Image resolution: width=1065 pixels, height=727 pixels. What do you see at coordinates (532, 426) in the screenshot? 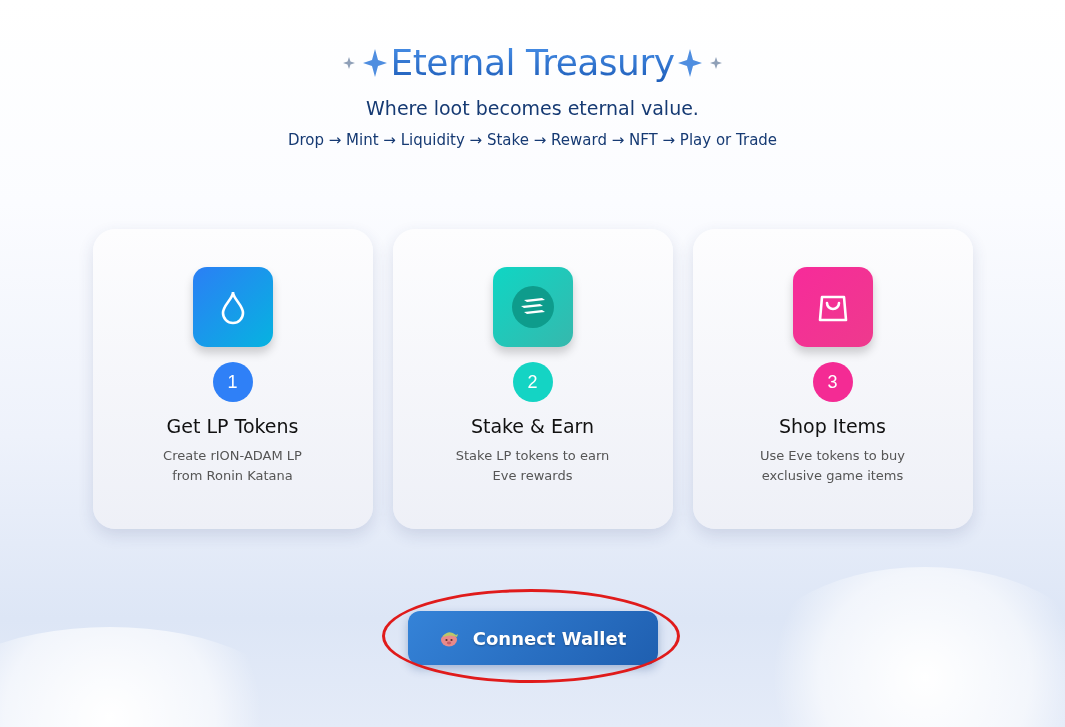
I see `step-title: Stake & Earn` at bounding box center [532, 426].